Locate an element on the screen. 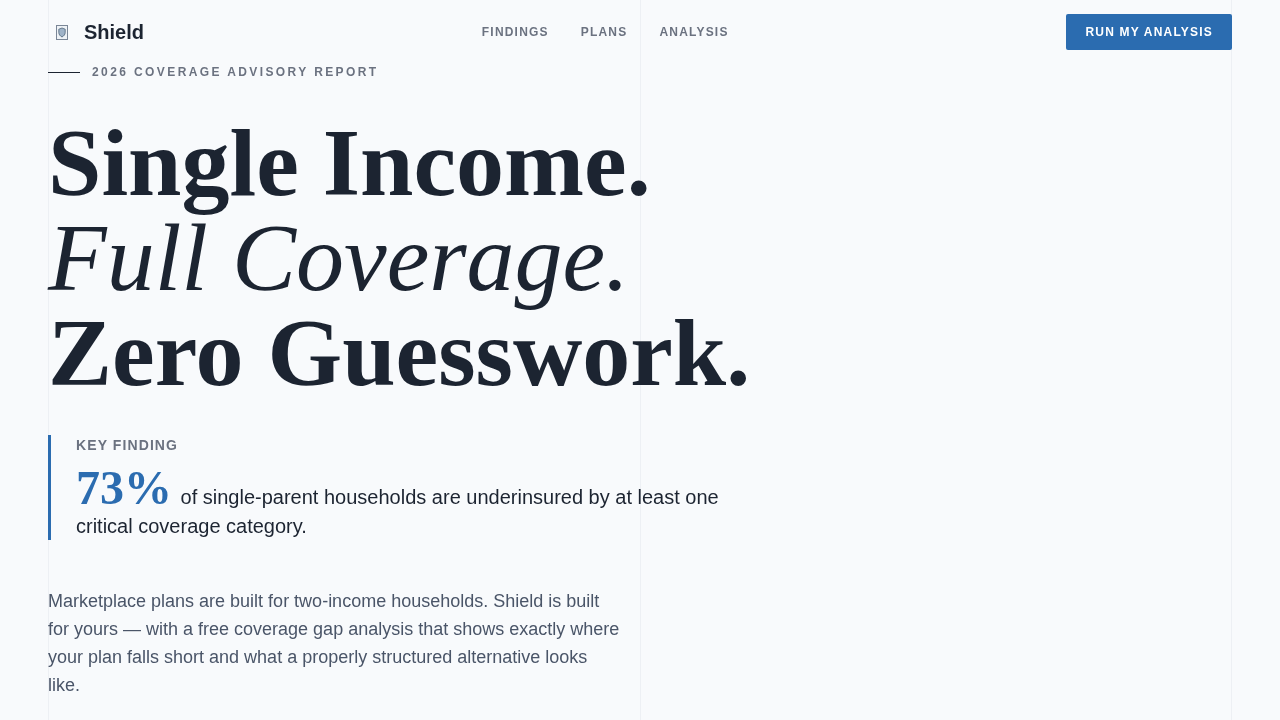  finding-text: 73% of single-parent households are underinsured by at least one critical coverage category. is located at coordinates (398, 501).